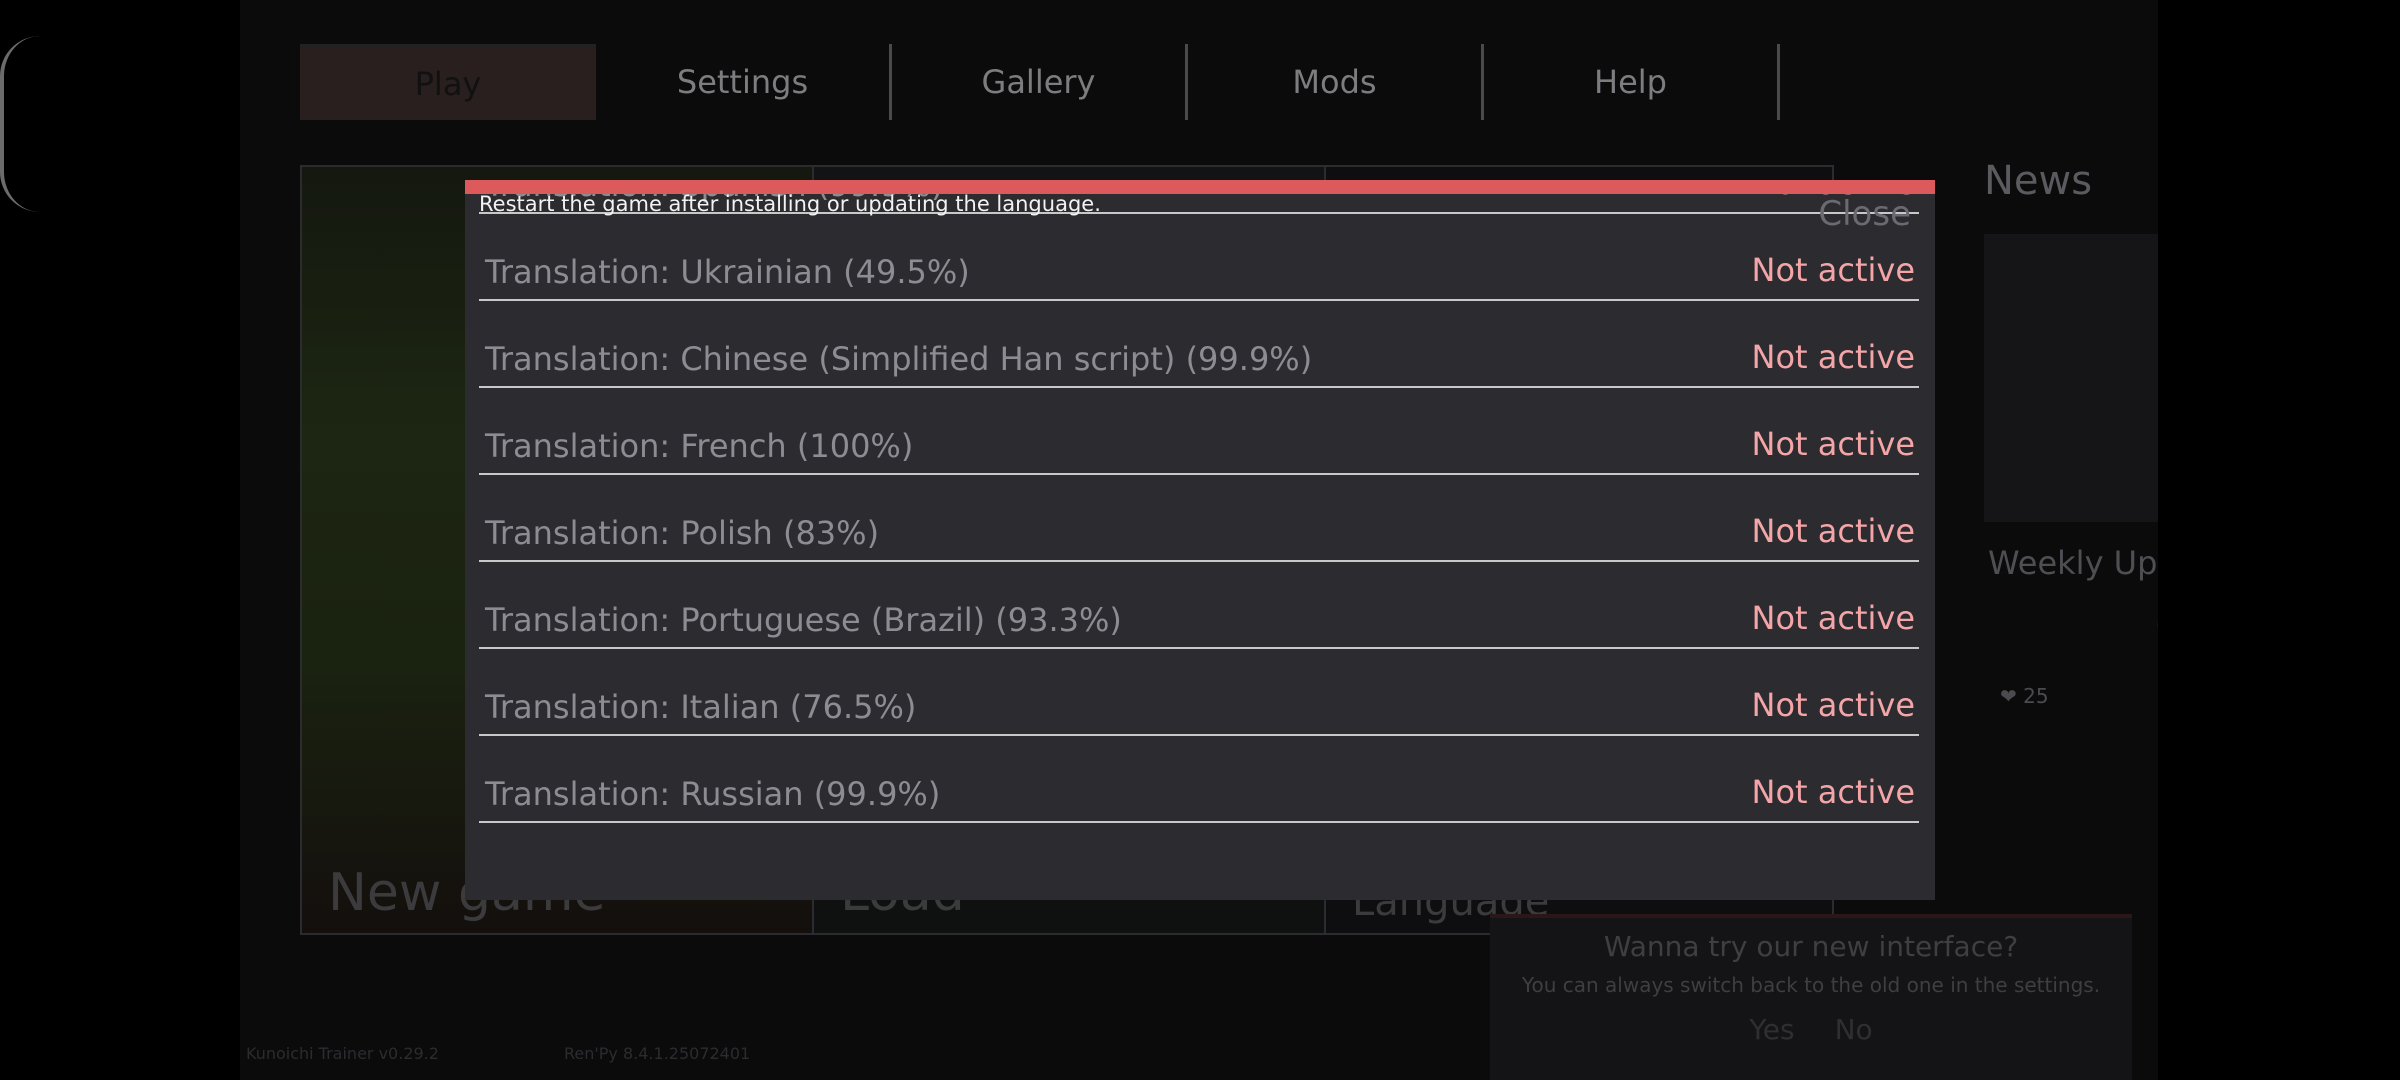  What do you see at coordinates (120, 540) in the screenshot?
I see `left-black-band` at bounding box center [120, 540].